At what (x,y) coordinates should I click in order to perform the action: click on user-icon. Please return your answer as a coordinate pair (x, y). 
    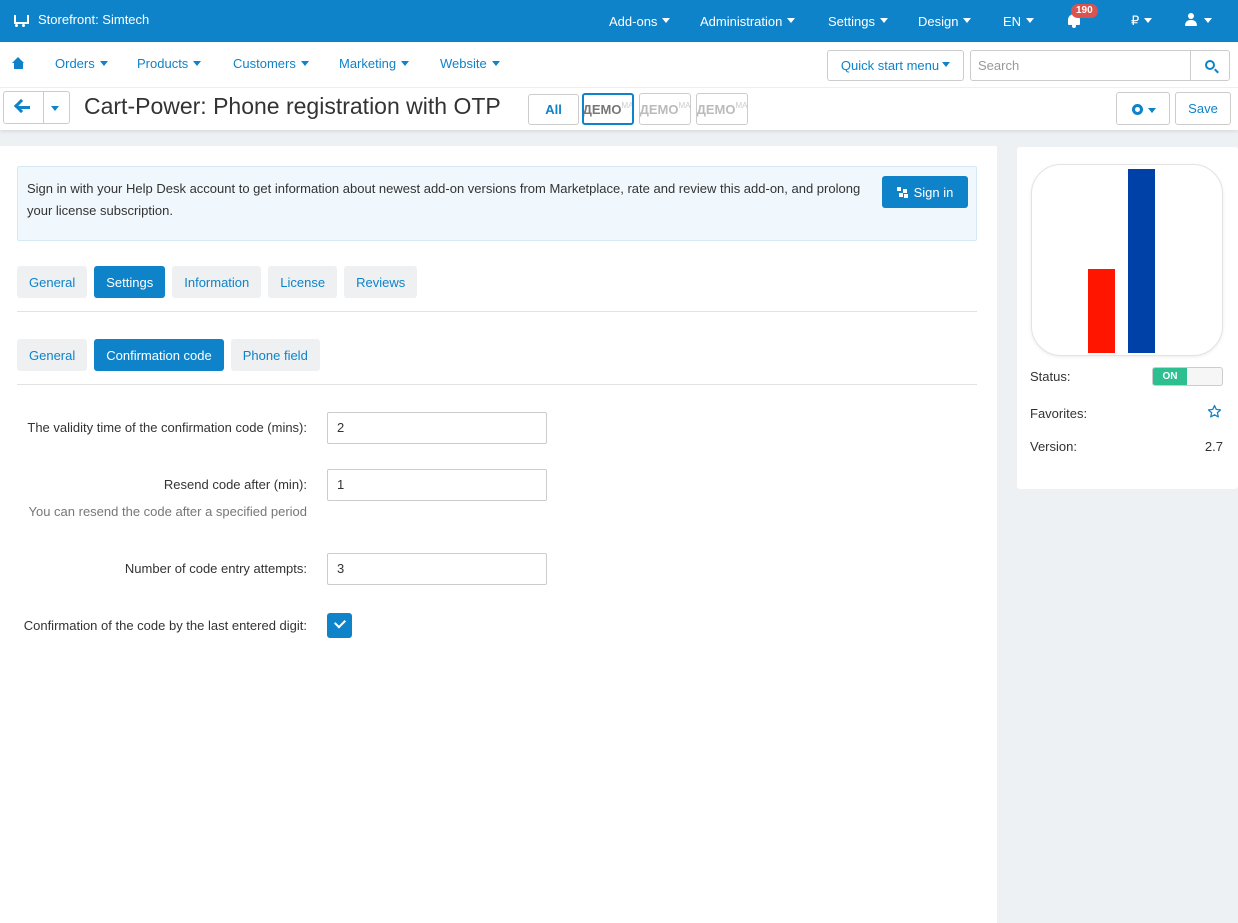
    Looking at the image, I should click on (1191, 19).